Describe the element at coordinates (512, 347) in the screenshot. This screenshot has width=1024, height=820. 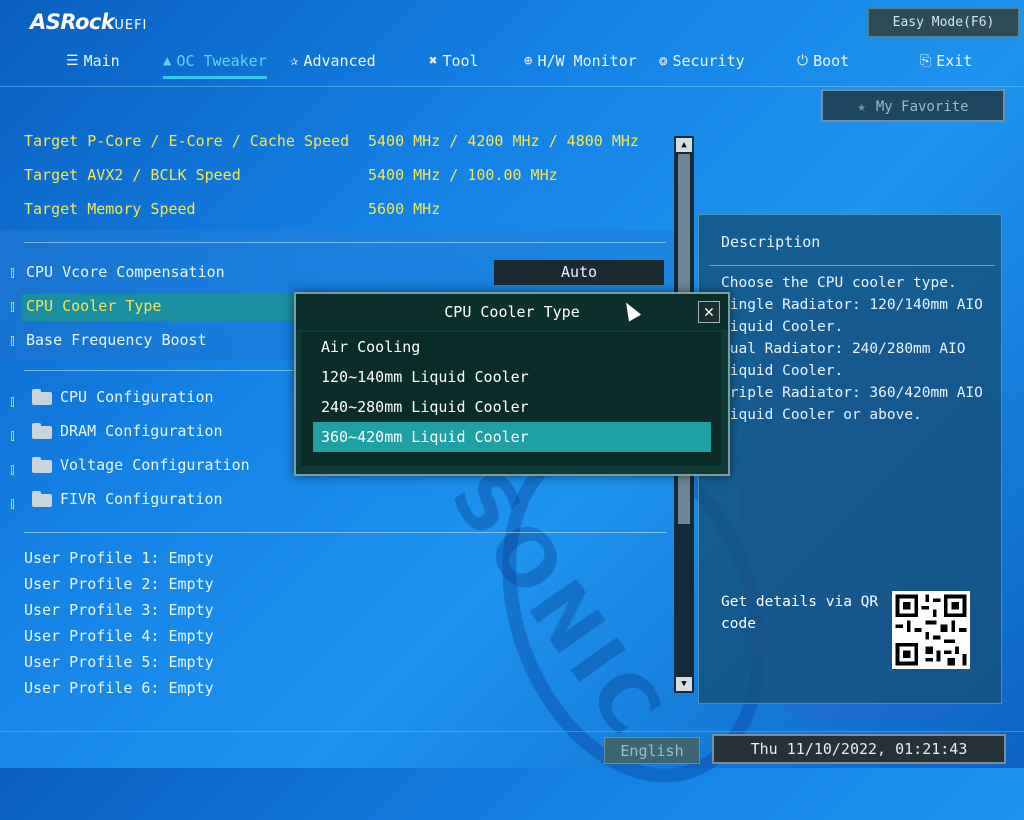
I see `option-air-cooling: Air Cooling` at that location.